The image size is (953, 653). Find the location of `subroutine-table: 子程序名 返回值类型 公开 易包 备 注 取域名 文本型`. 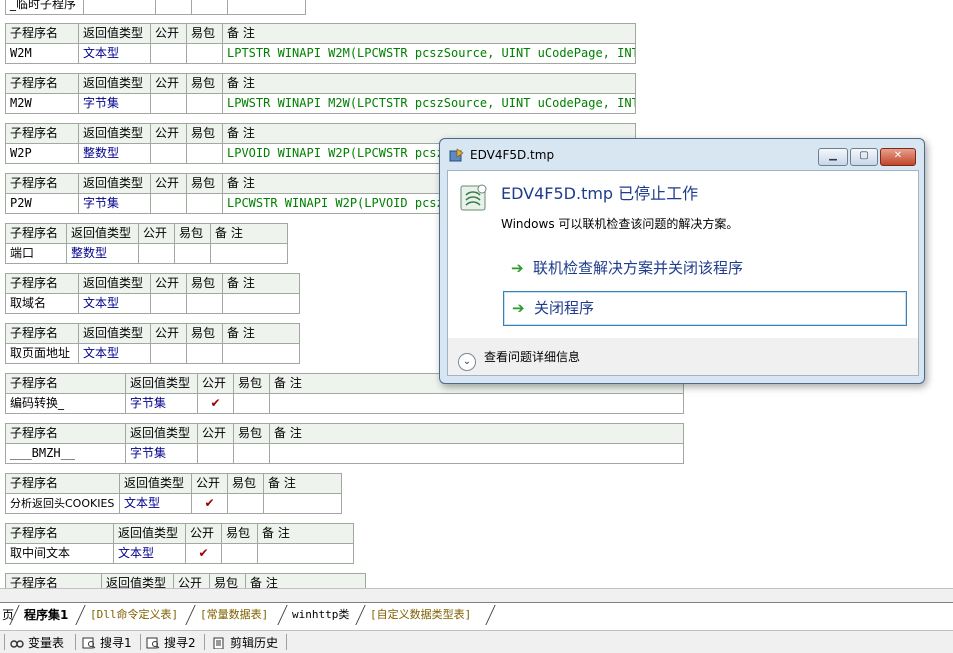

subroutine-table: 子程序名 返回值类型 公开 易包 备 注 取域名 文本型 is located at coordinates (152, 293).